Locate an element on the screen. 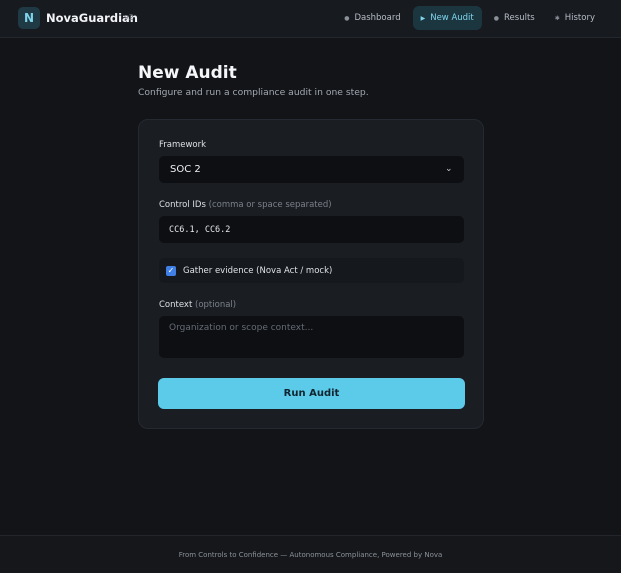 Image resolution: width=621 pixels, height=573 pixels. nav-item-history: ✱ History is located at coordinates (575, 18).